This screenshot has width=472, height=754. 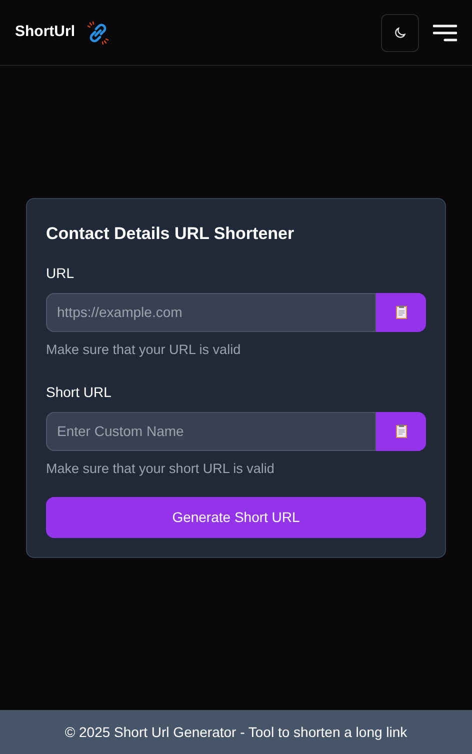 I want to click on field-label: URL, so click(x=61, y=273).